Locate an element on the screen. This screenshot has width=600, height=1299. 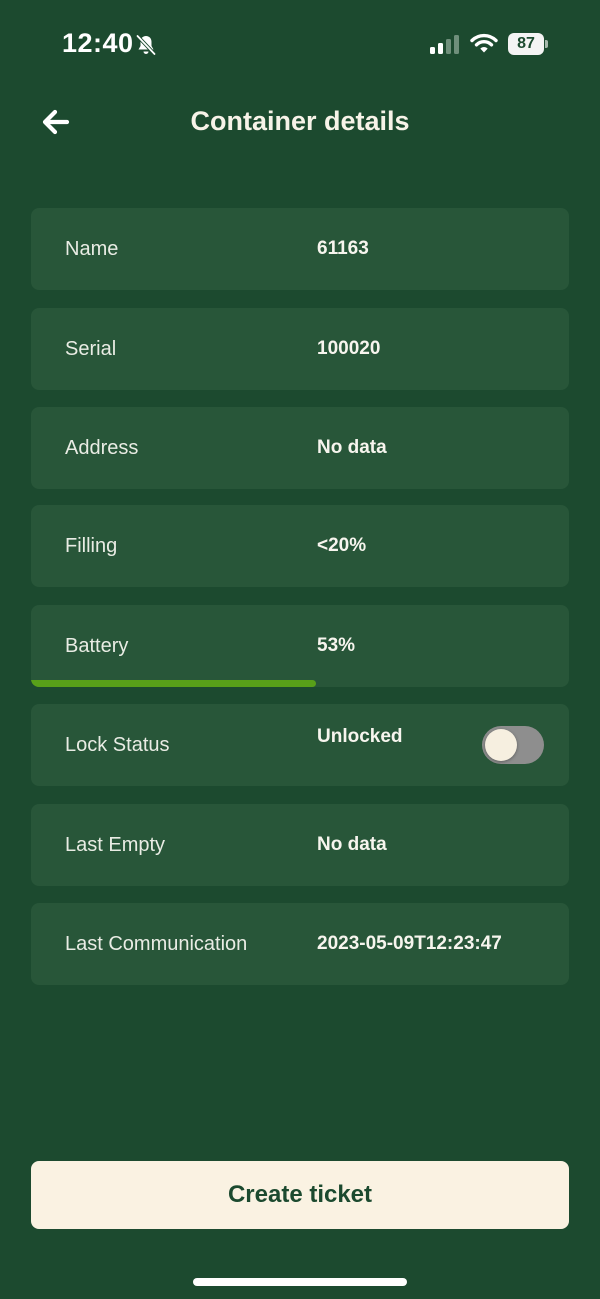
name-label: Name is located at coordinates (92, 249).